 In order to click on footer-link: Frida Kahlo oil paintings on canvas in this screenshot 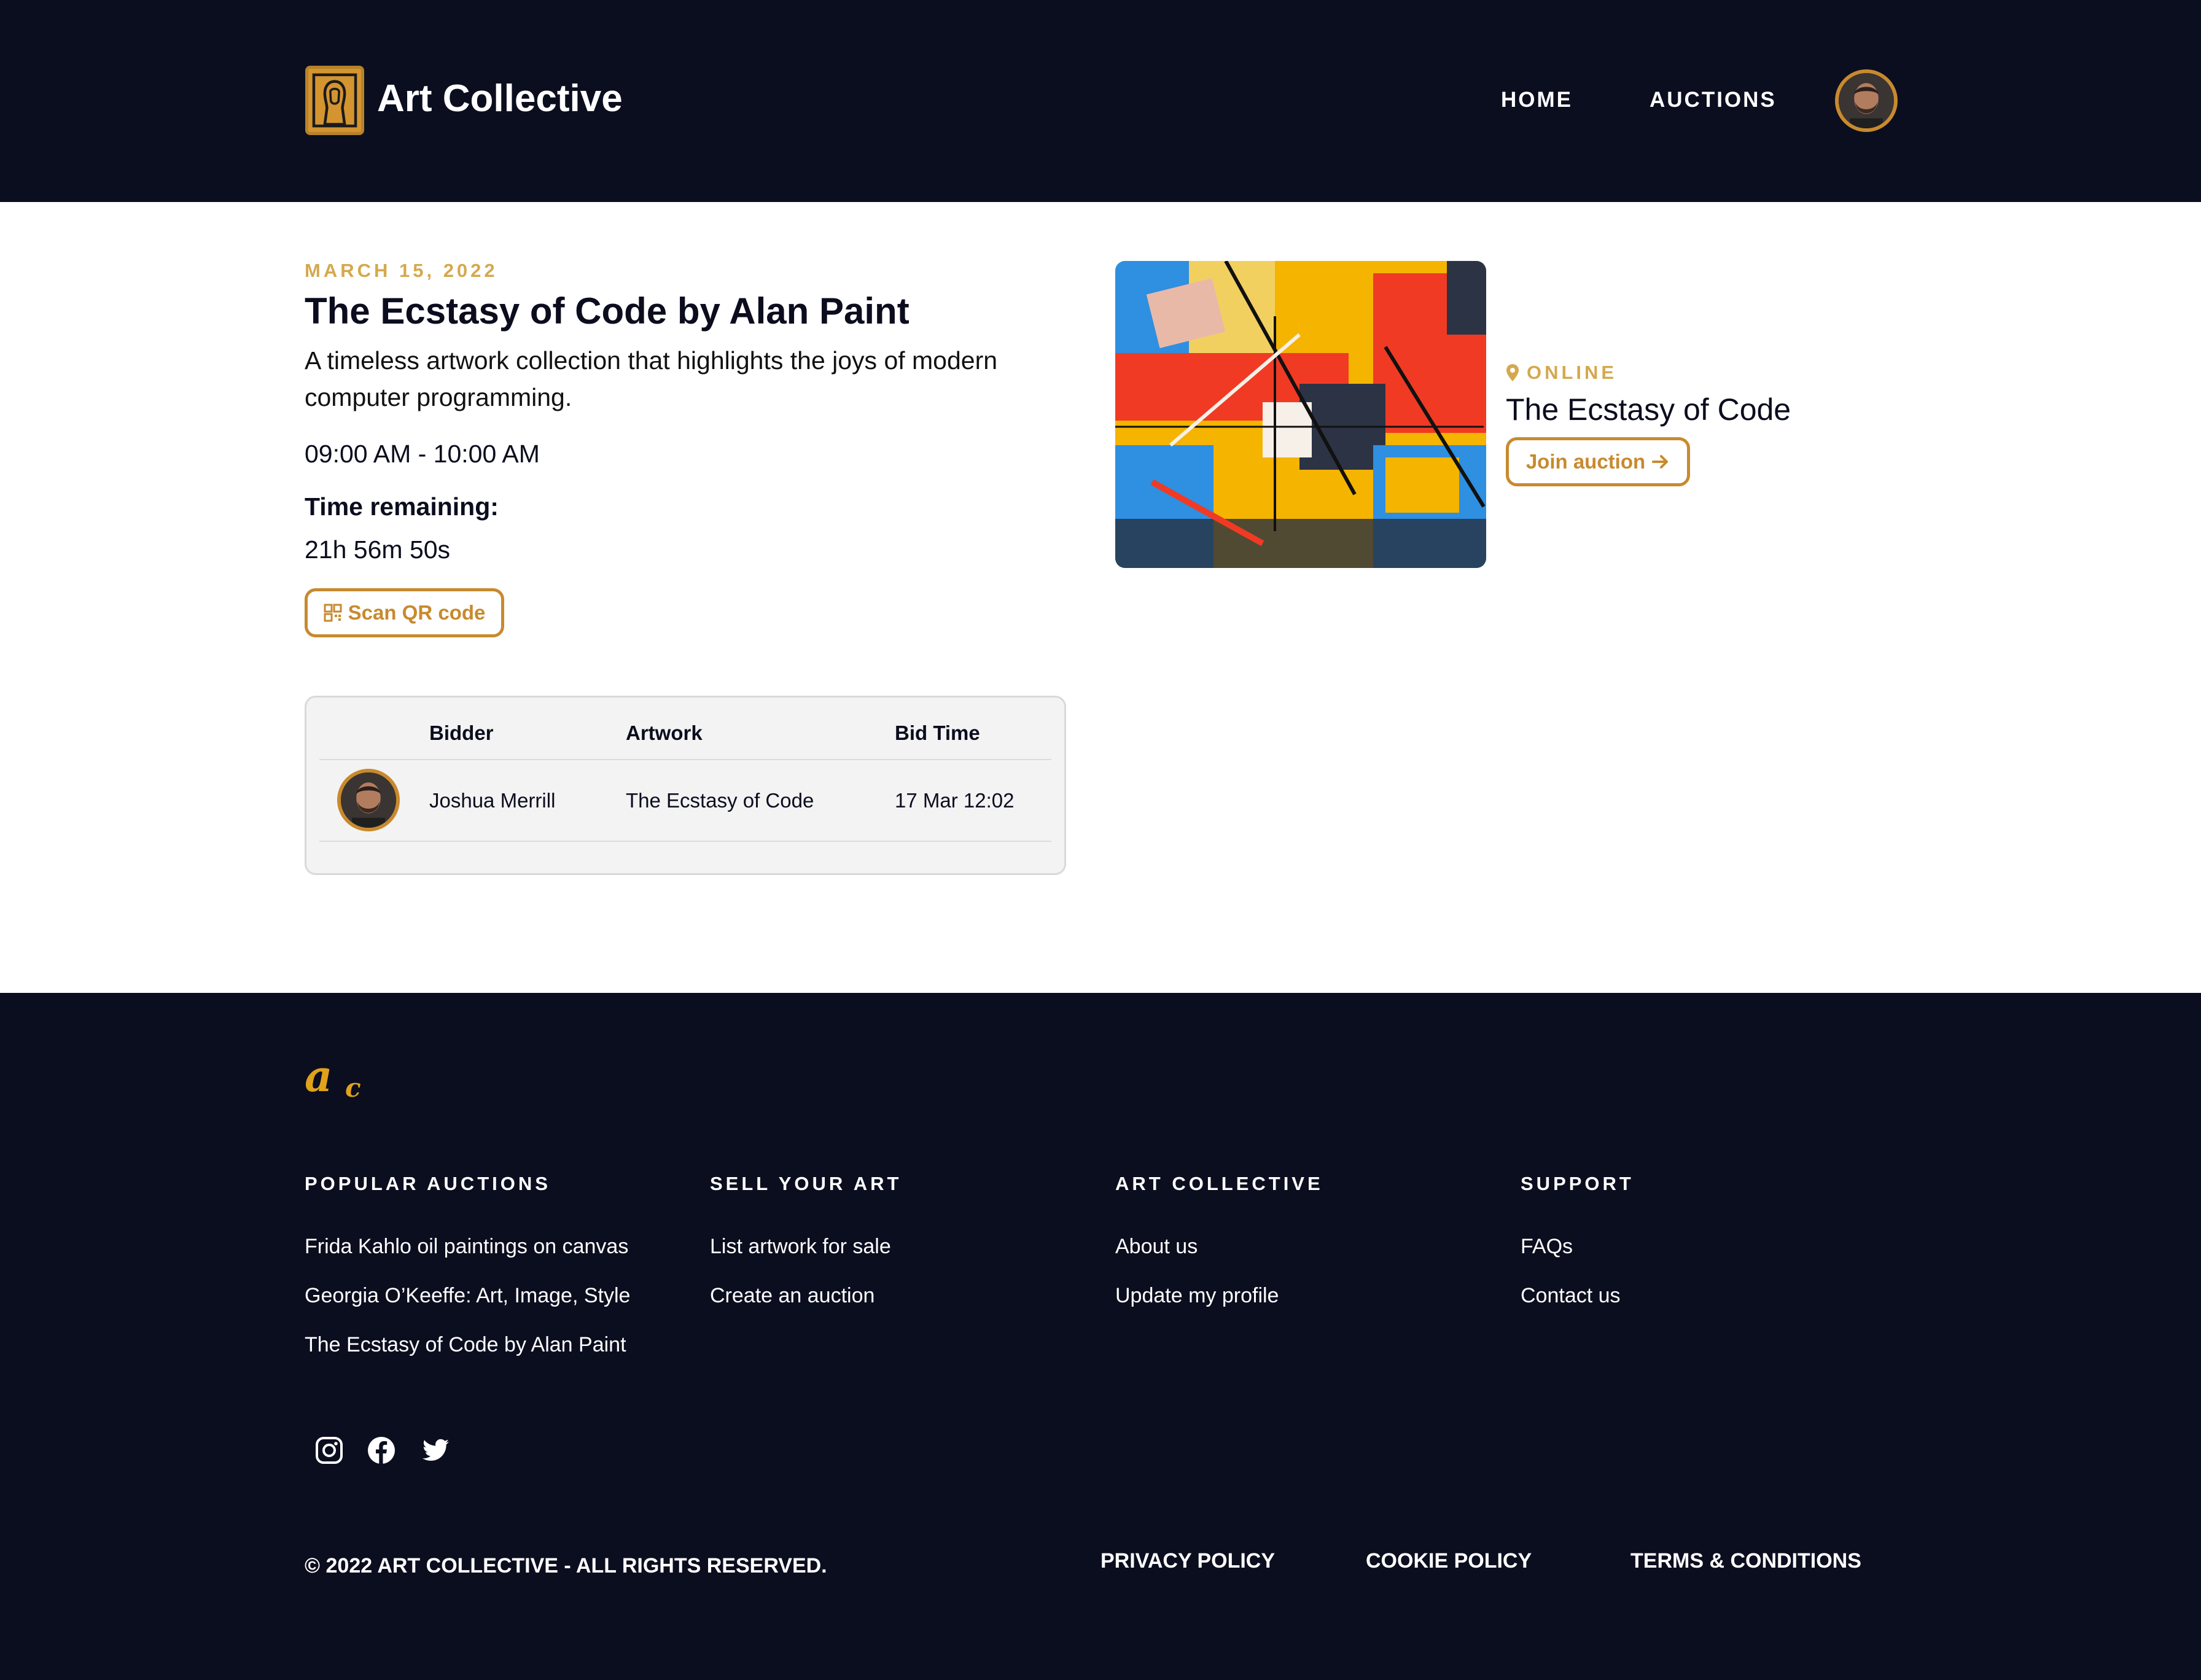, I will do `click(466, 1246)`.